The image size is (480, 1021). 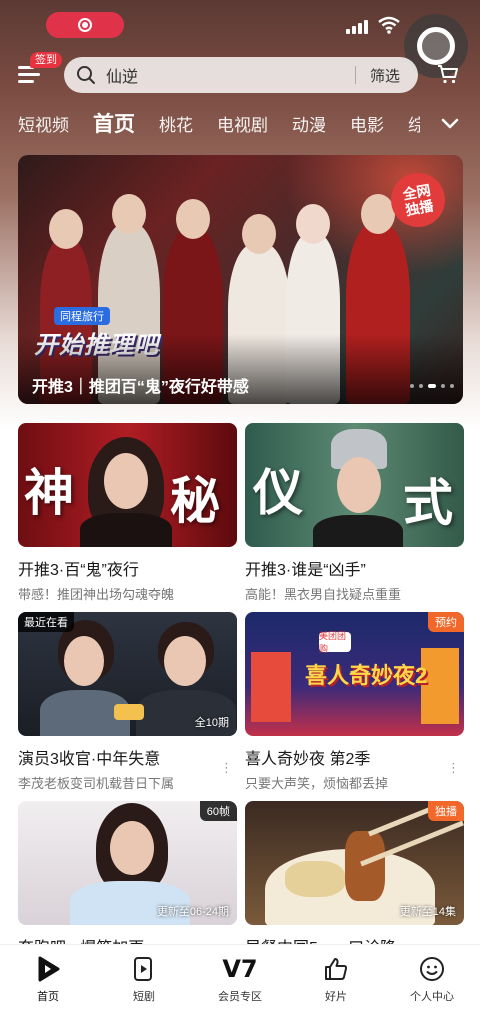 I want to click on video-card: 最近在看 全10期 演员3收官·中年失意 李茂老板变司机载昔日下属 ⋮, so click(x=127, y=702).